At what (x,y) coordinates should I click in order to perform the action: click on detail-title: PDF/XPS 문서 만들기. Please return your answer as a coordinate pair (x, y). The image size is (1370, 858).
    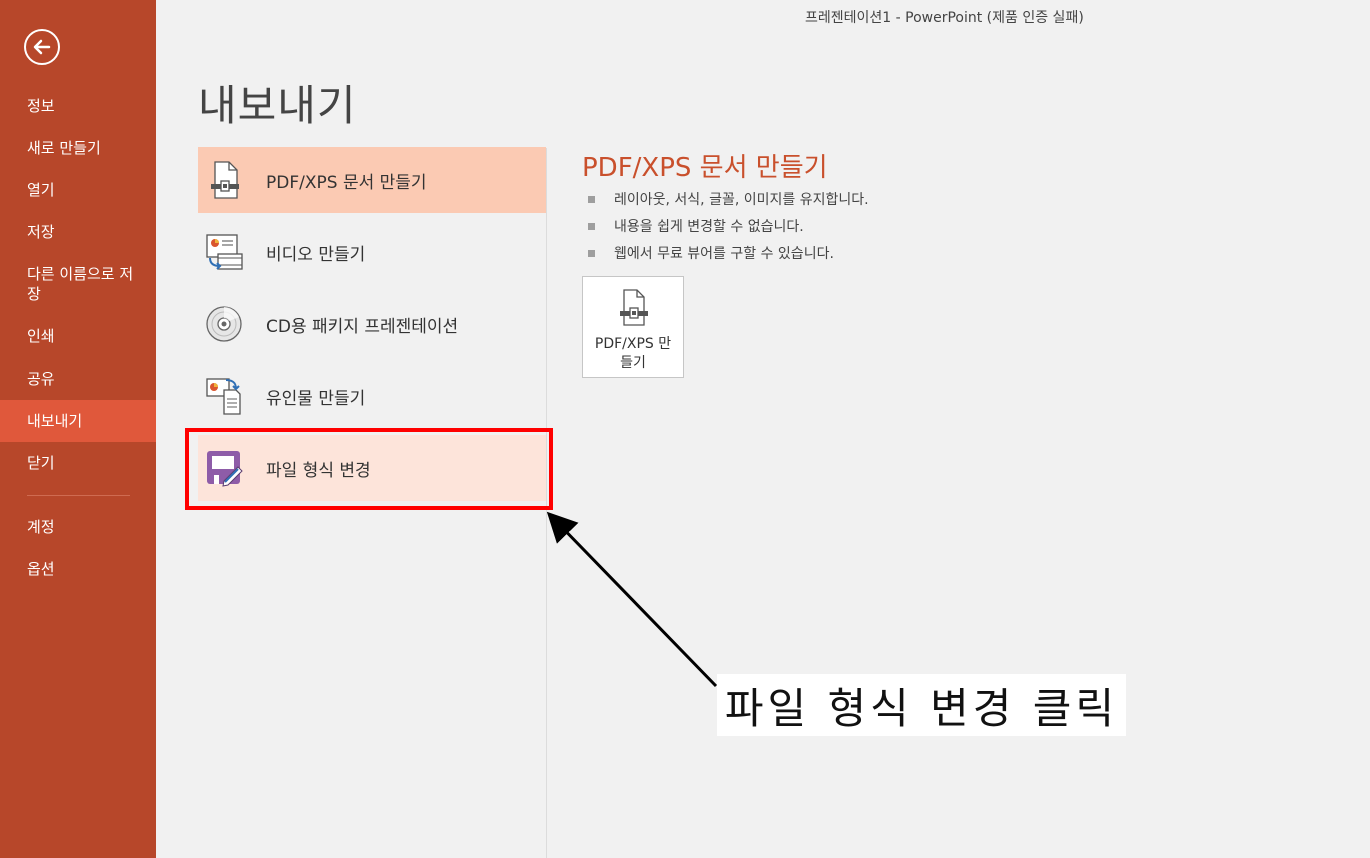
    Looking at the image, I should click on (705, 168).